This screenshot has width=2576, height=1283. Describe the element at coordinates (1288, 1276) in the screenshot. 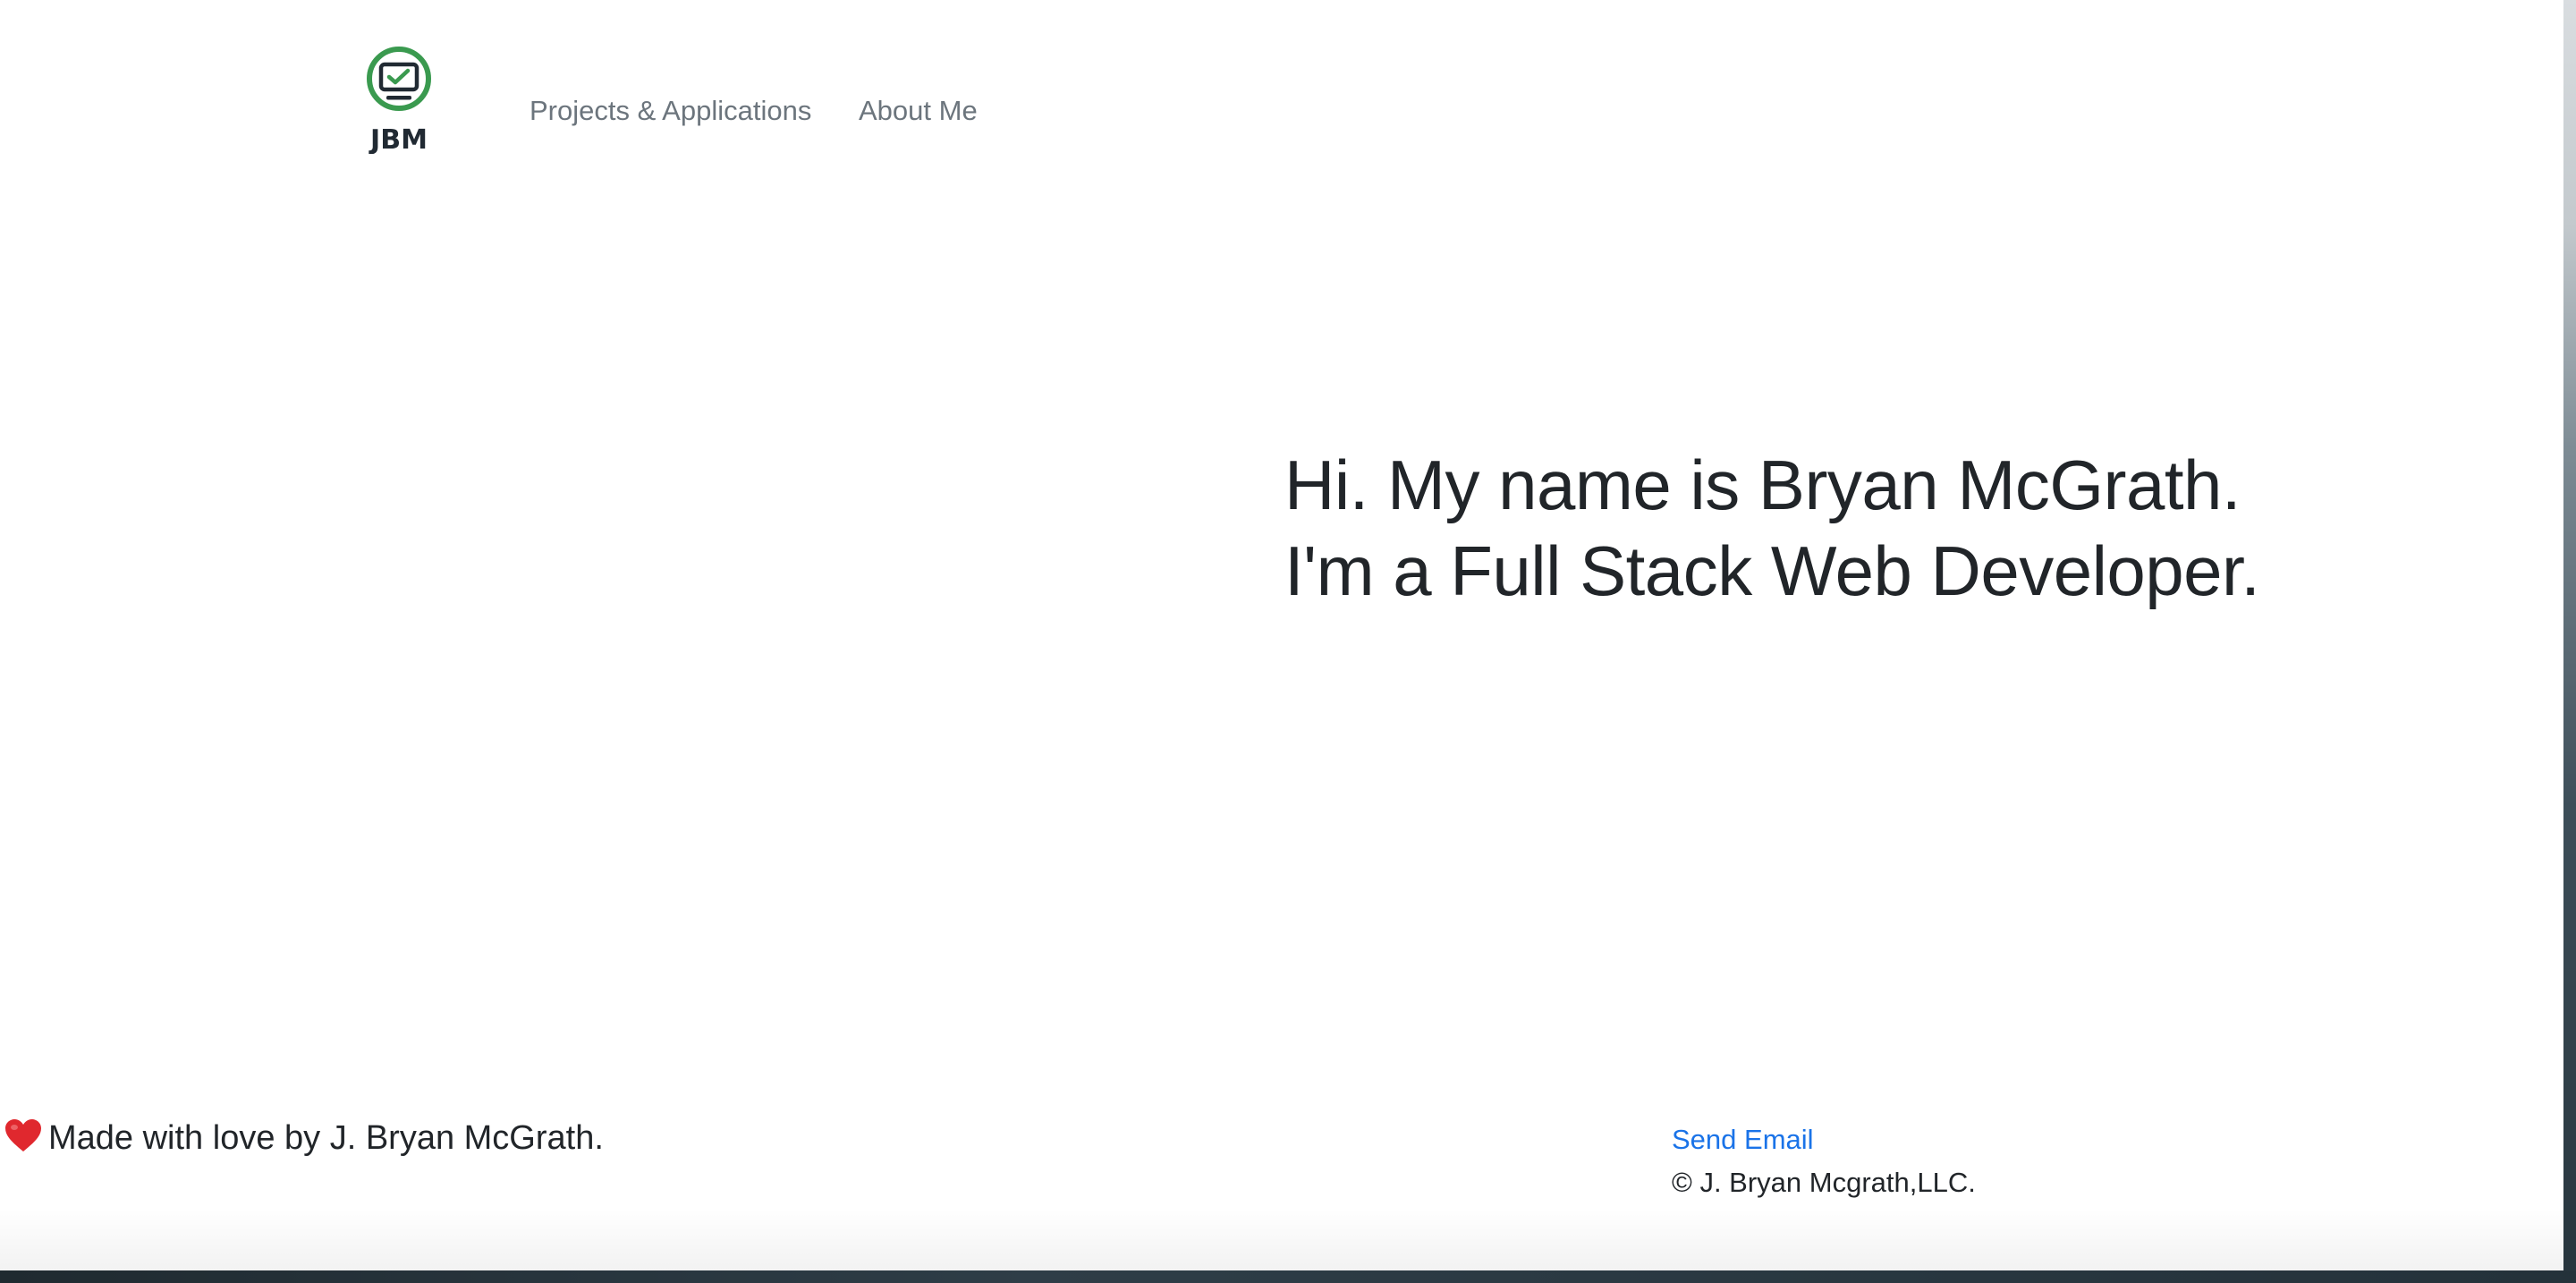

I see `desktop-background-bottom` at that location.